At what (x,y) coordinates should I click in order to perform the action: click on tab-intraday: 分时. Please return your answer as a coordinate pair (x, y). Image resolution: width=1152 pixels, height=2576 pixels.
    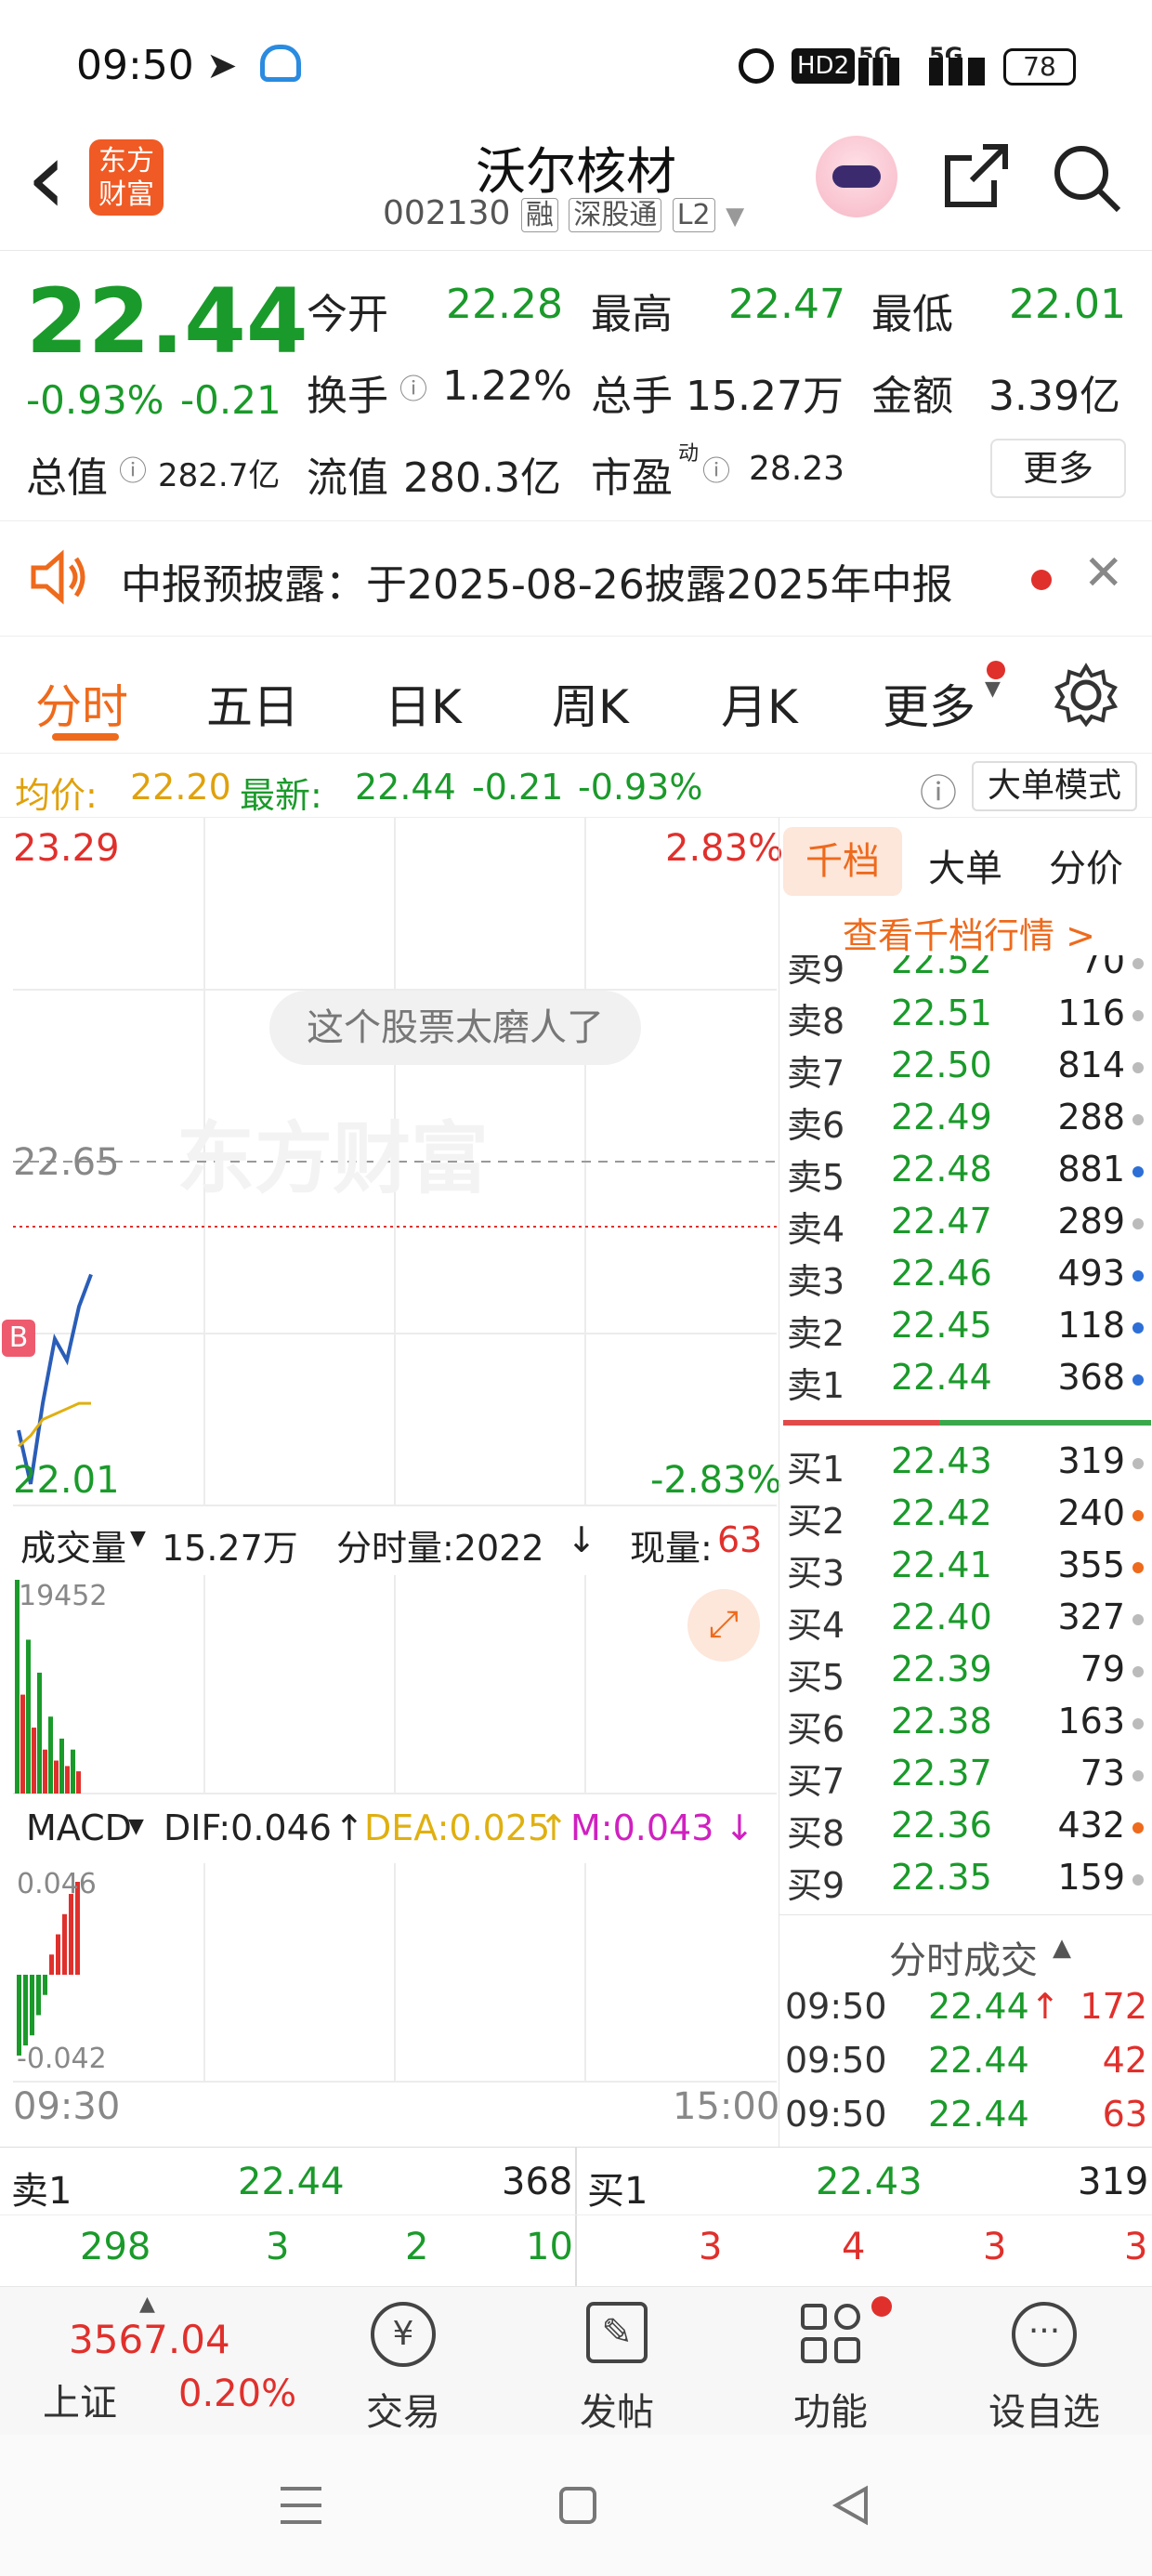
    Looking at the image, I should click on (81, 703).